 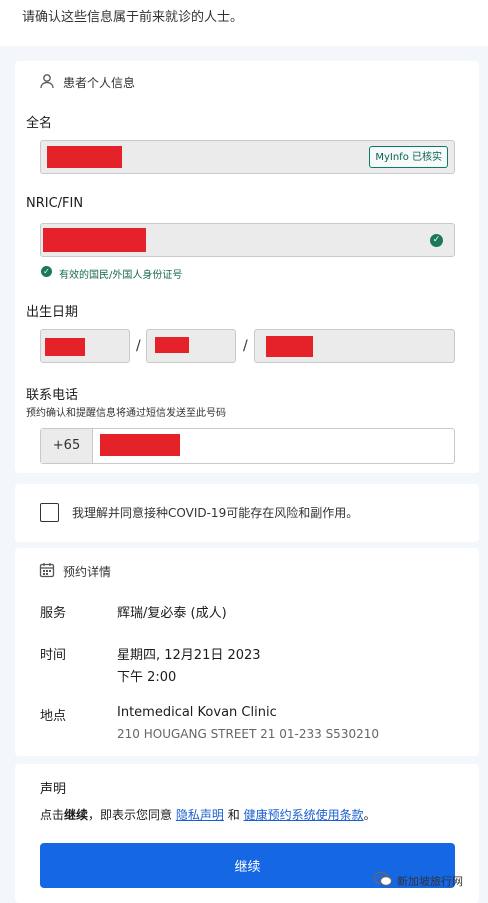 What do you see at coordinates (369, 815) in the screenshot?
I see `declaration-end: 。` at bounding box center [369, 815].